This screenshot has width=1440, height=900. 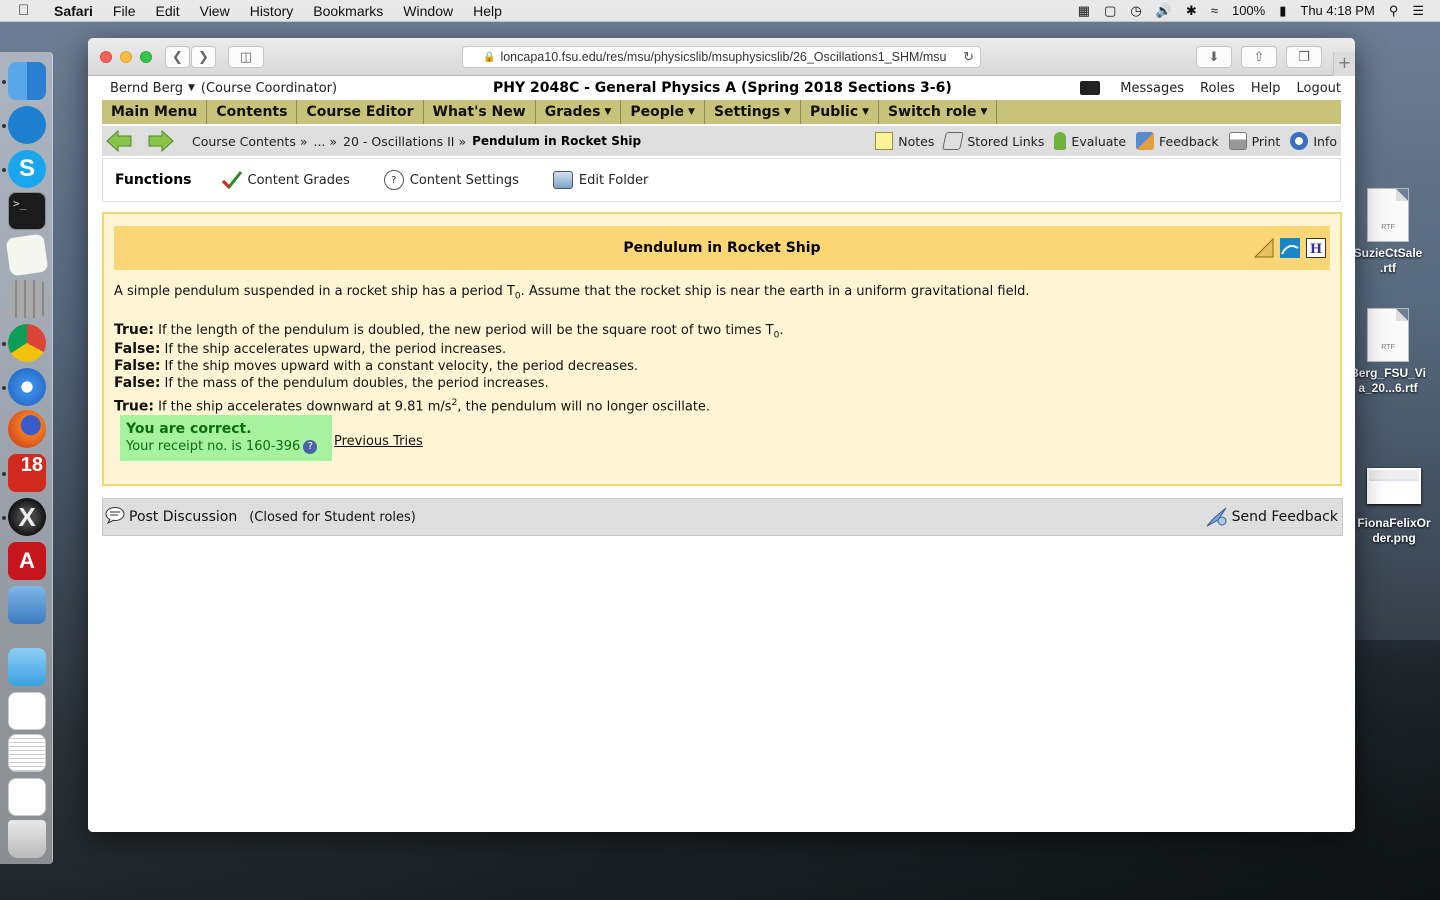 I want to click on wifi-icon: ≈, so click(x=1214, y=10).